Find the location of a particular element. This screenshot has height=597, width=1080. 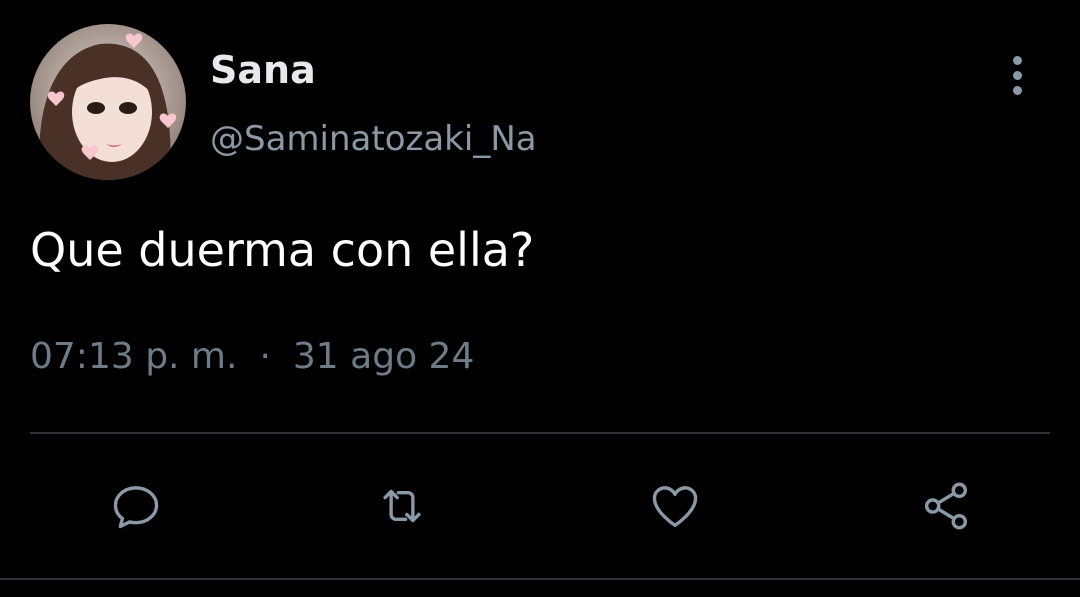

tweet-date: 31 ago 24 is located at coordinates (383, 356).